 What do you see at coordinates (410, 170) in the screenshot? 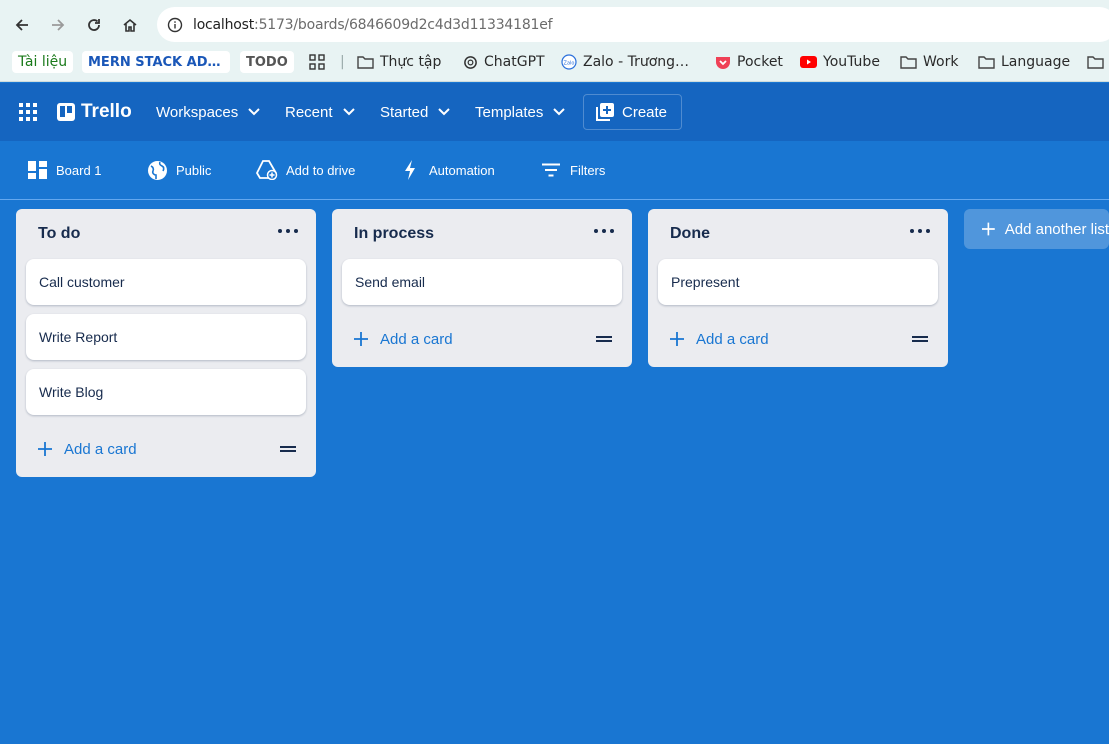
I see `bolt-icon` at bounding box center [410, 170].